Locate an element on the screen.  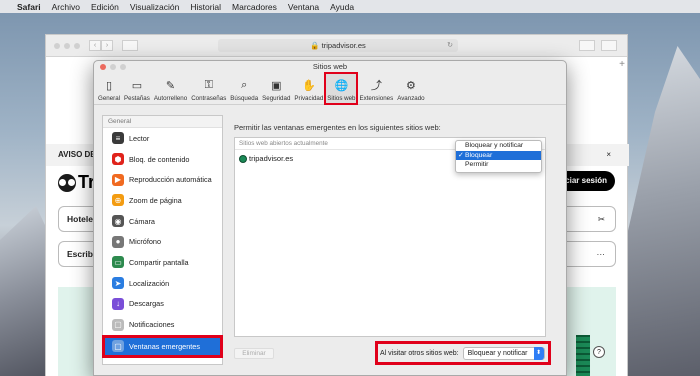
site-policy-dropdown: Bloquear y notificar ✓ Bloquear Permitir is located at coordinates (498, 156).